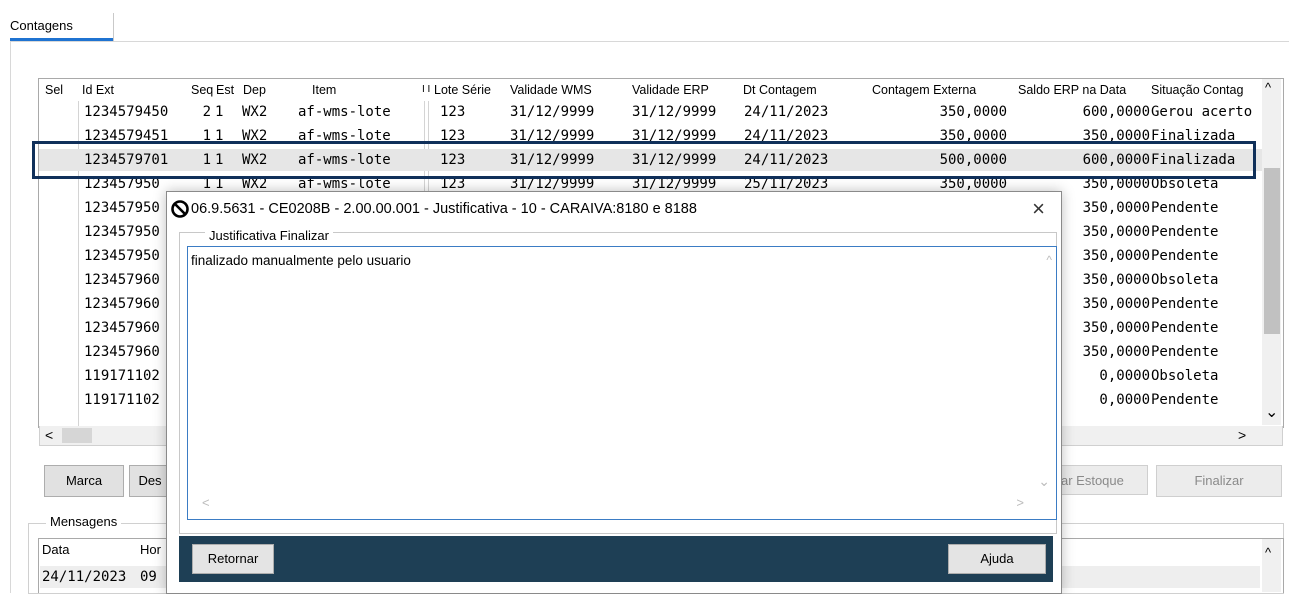  I want to click on col-header-ii: I I, so click(426, 90).